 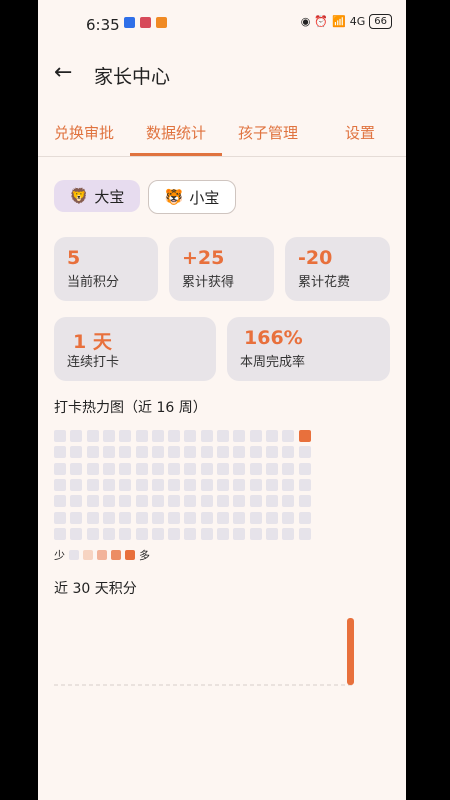 What do you see at coordinates (176, 132) in the screenshot?
I see `tab-statistics: 数据统计` at bounding box center [176, 132].